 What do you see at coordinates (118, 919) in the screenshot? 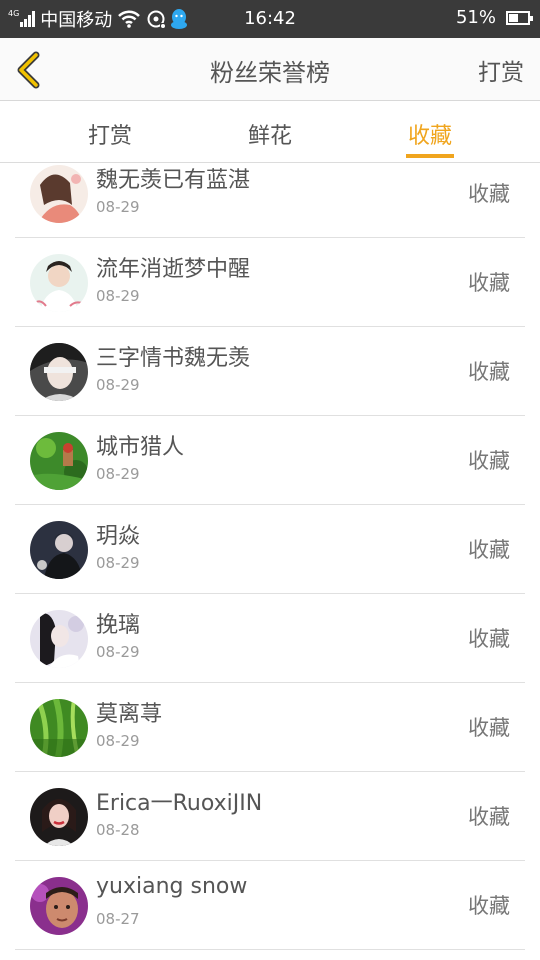
I see `date: 08-27` at bounding box center [118, 919].